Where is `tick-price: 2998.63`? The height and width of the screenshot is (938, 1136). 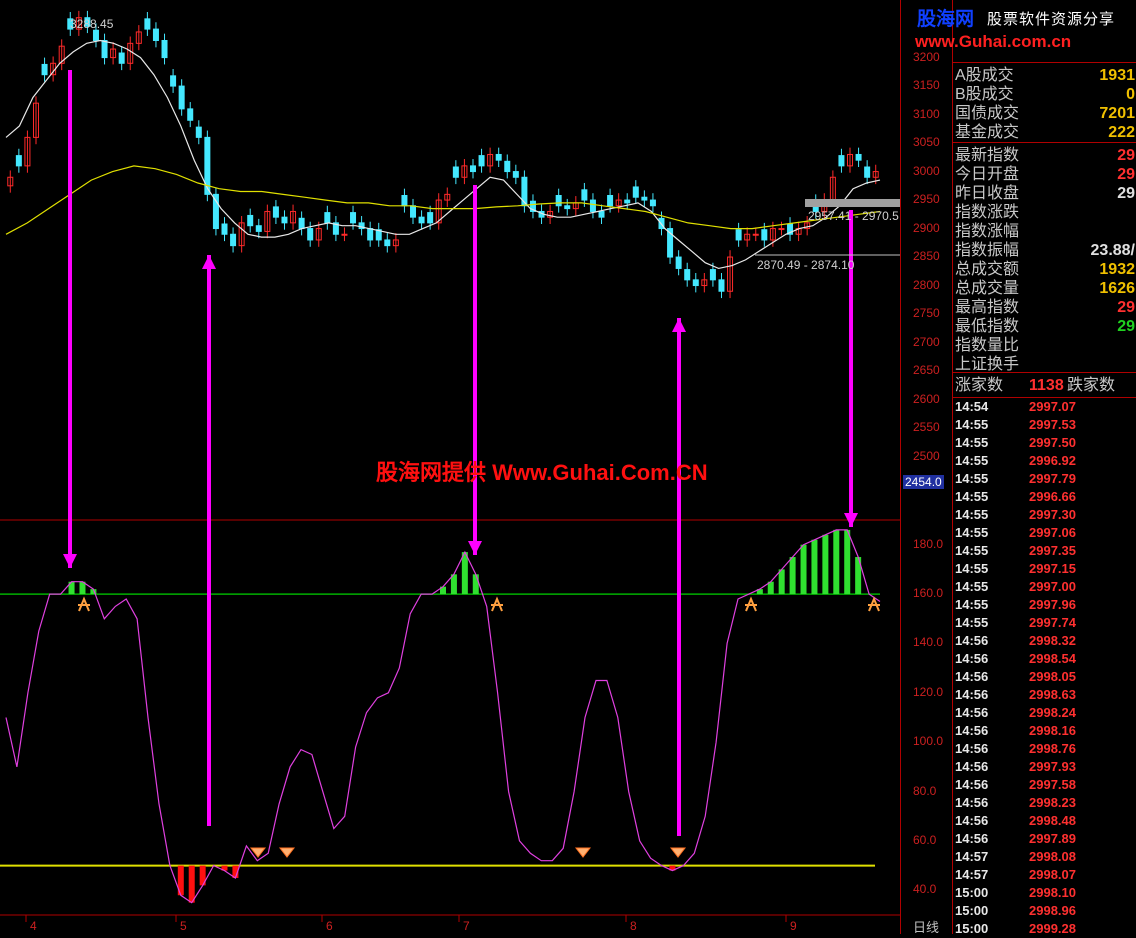 tick-price: 2998.63 is located at coordinates (1052, 694).